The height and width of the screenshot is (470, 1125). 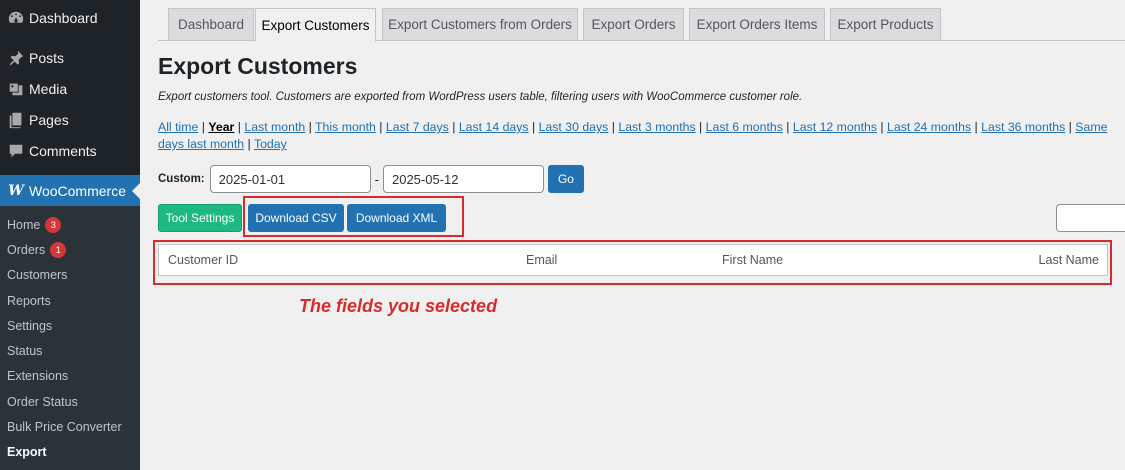 I want to click on quick-link-last-36-months: Last 36 months, so click(x=1023, y=127).